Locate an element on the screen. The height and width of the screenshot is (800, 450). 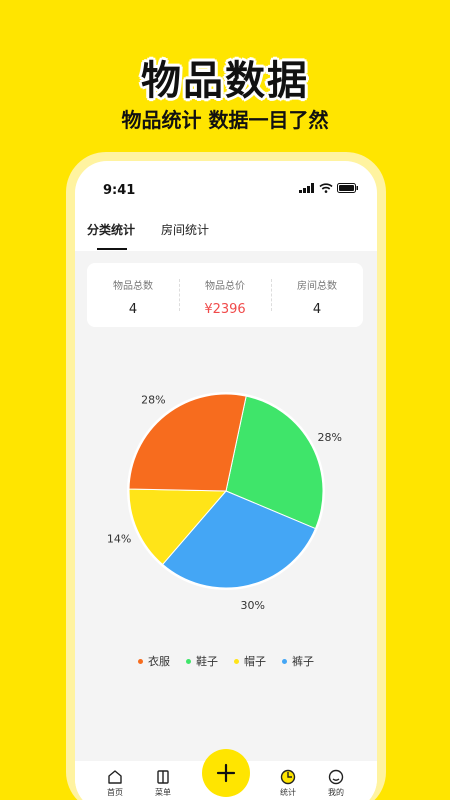
add-item-button is located at coordinates (226, 773).